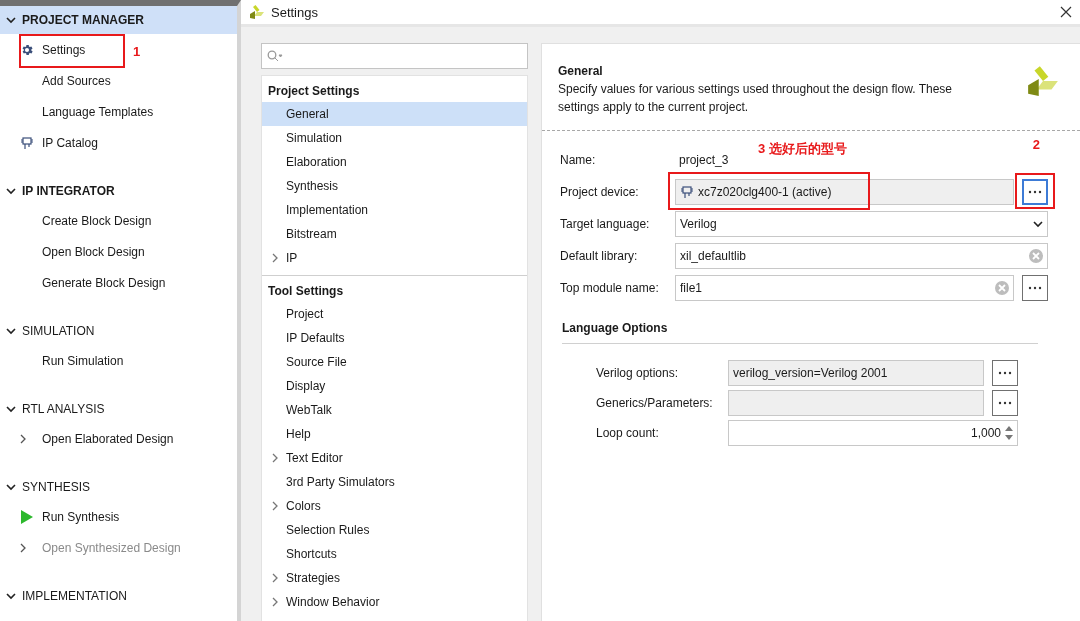 Image resolution: width=1080 pixels, height=621 pixels. What do you see at coordinates (97, 220) in the screenshot?
I see `nav-item: Create Block Design` at bounding box center [97, 220].